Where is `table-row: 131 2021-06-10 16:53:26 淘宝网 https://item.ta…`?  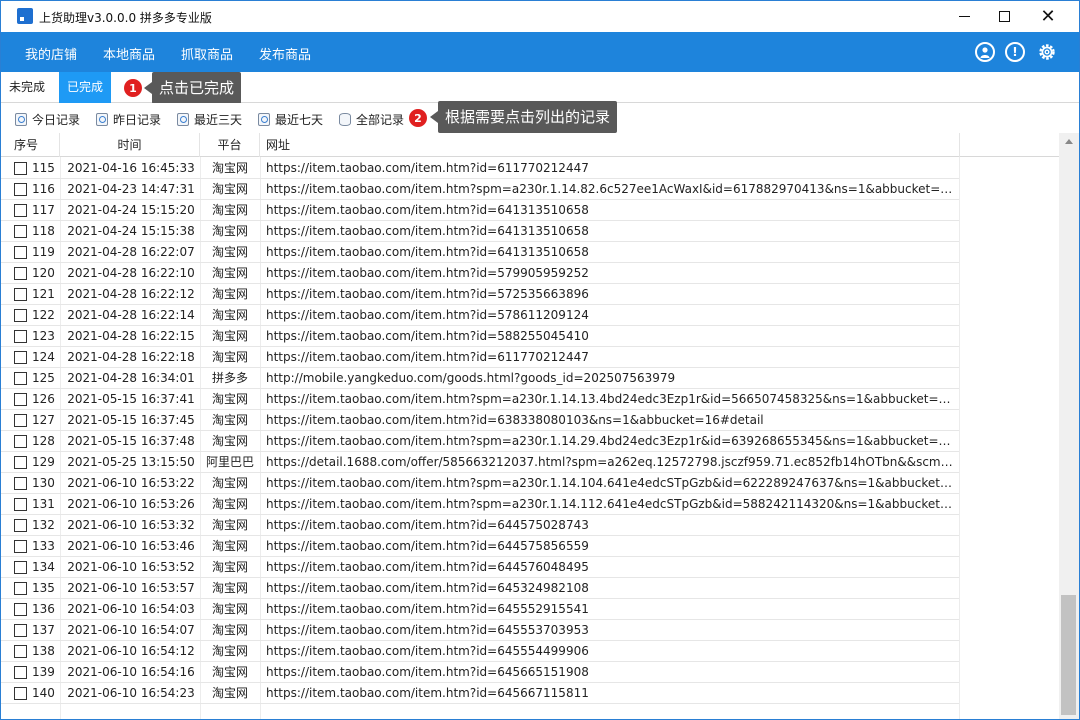
table-row: 131 2021-06-10 16:53:26 淘宝网 https://item.ta… is located at coordinates (480, 504).